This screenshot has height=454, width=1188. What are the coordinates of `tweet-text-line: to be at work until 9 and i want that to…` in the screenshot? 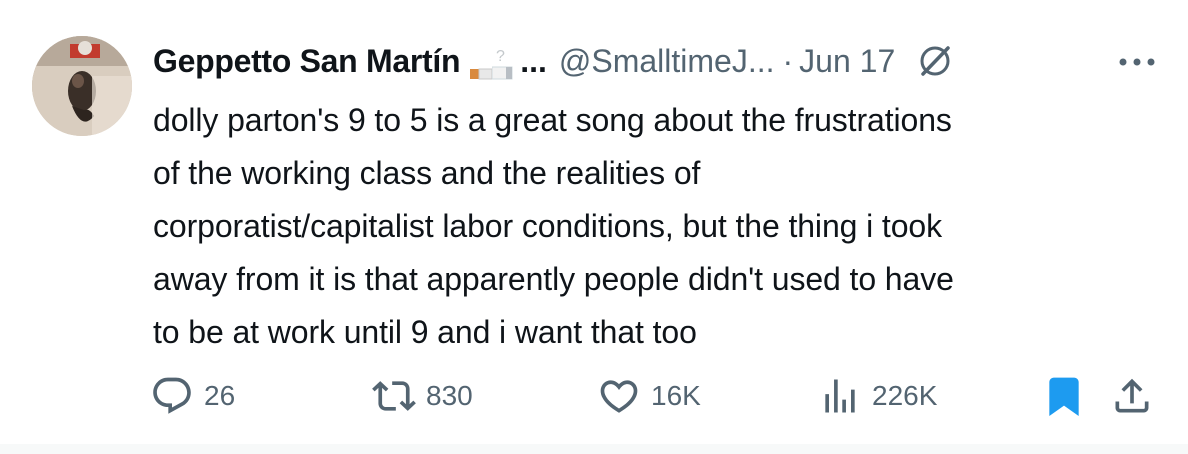 It's located at (425, 332).